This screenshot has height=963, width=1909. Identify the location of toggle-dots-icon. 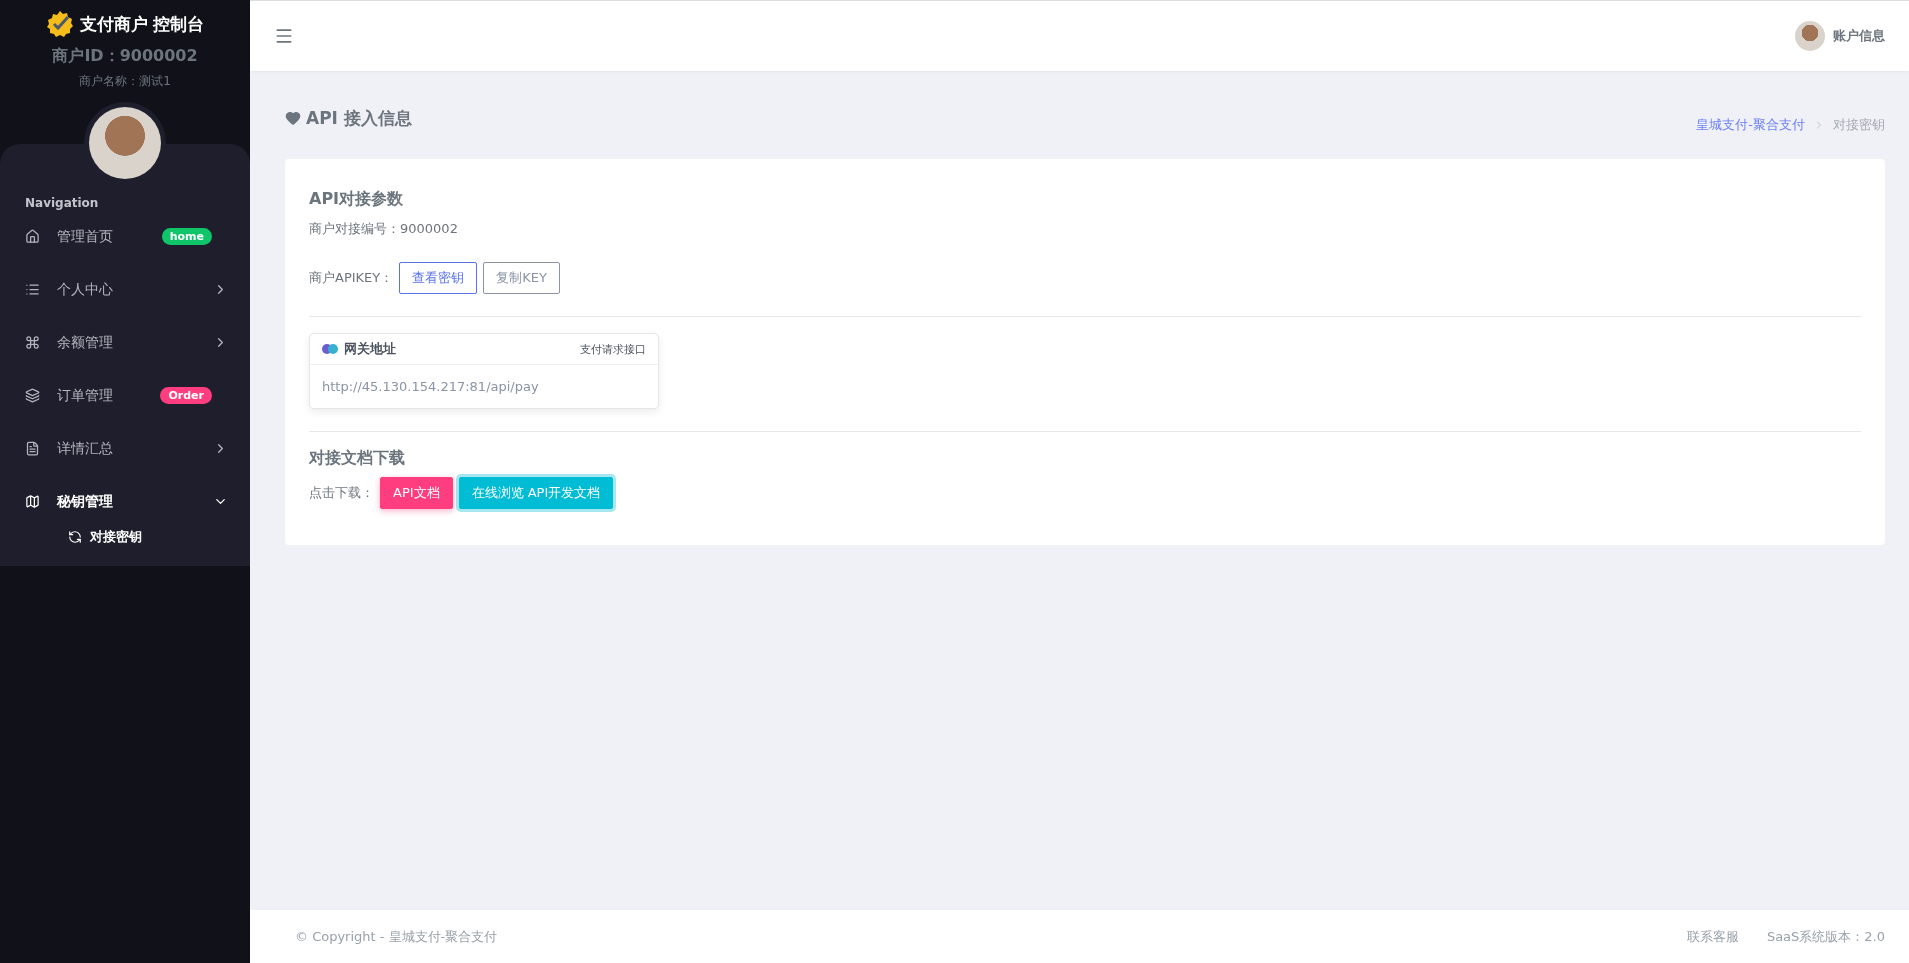
(330, 349).